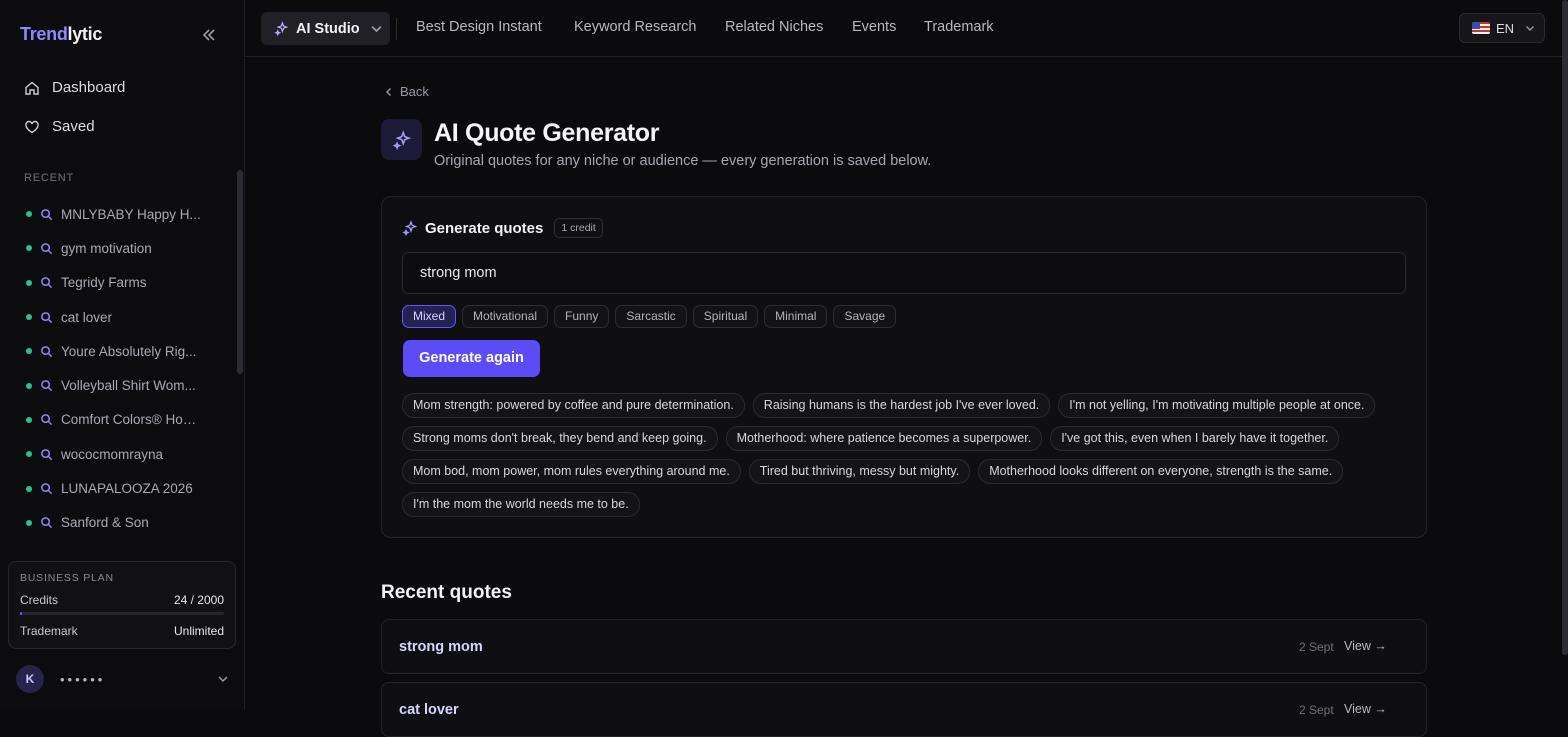  Describe the element at coordinates (32, 88) in the screenshot. I see `home-icon` at that location.